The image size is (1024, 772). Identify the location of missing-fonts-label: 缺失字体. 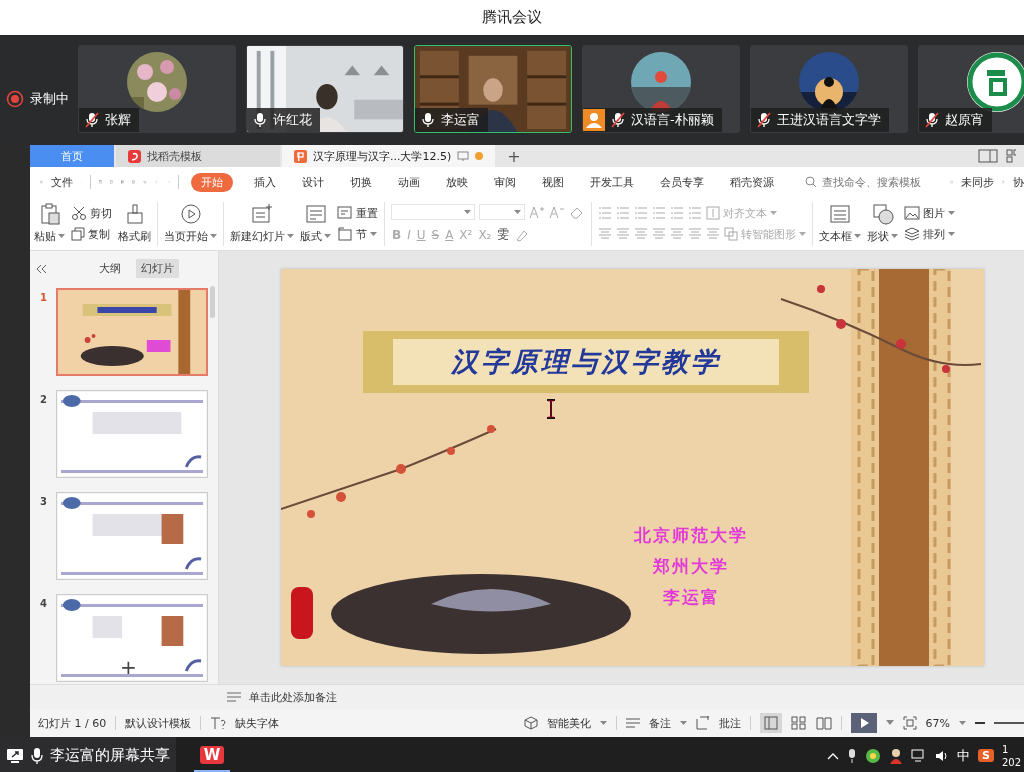
(257, 723).